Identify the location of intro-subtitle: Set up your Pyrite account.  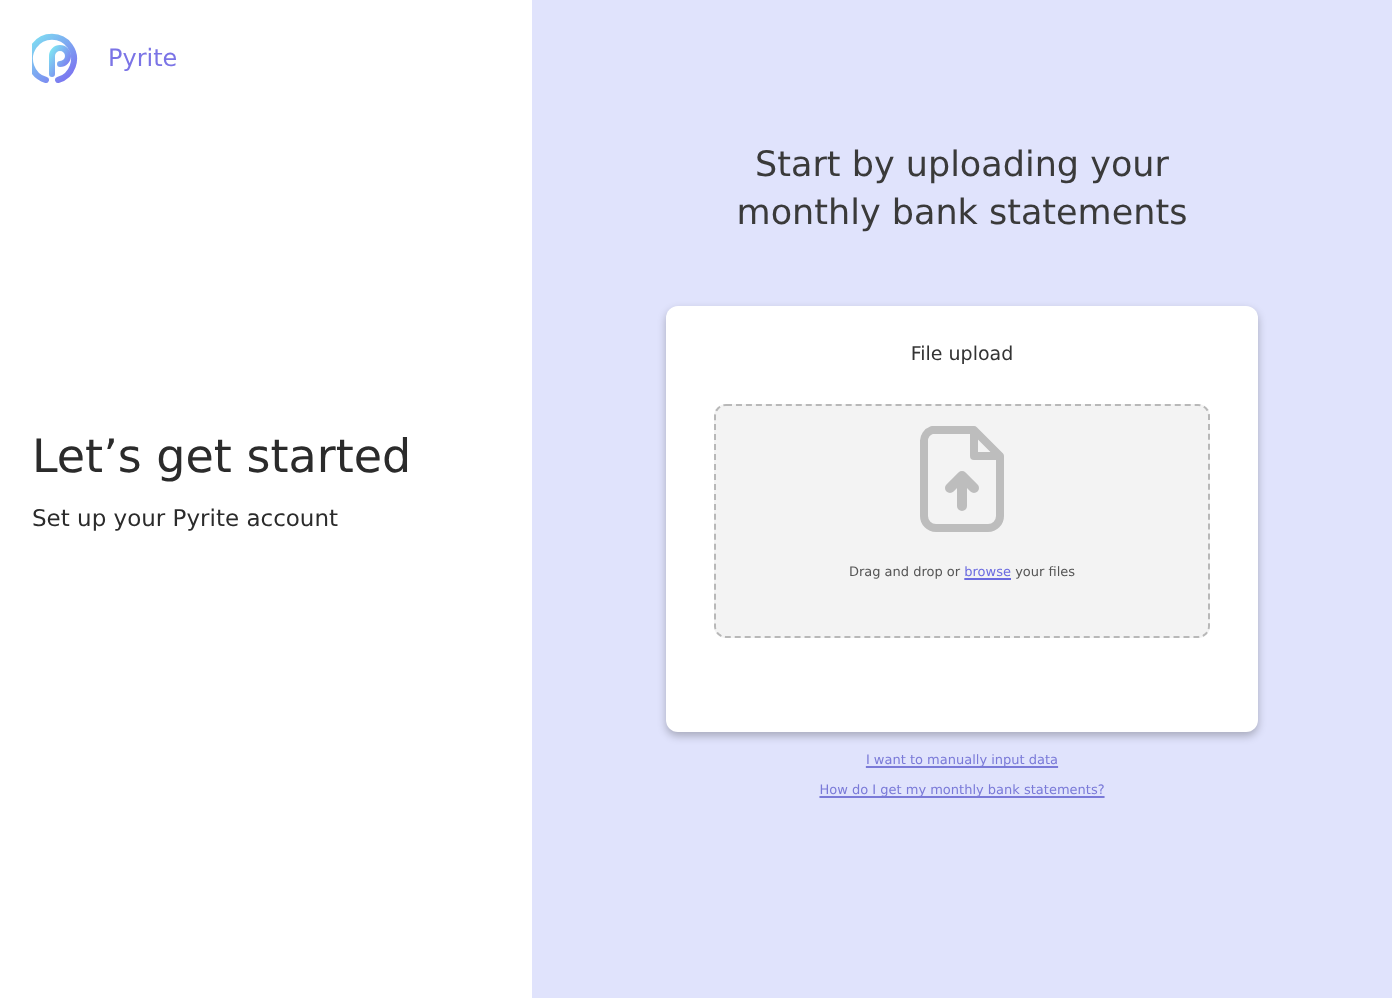
(186, 518).